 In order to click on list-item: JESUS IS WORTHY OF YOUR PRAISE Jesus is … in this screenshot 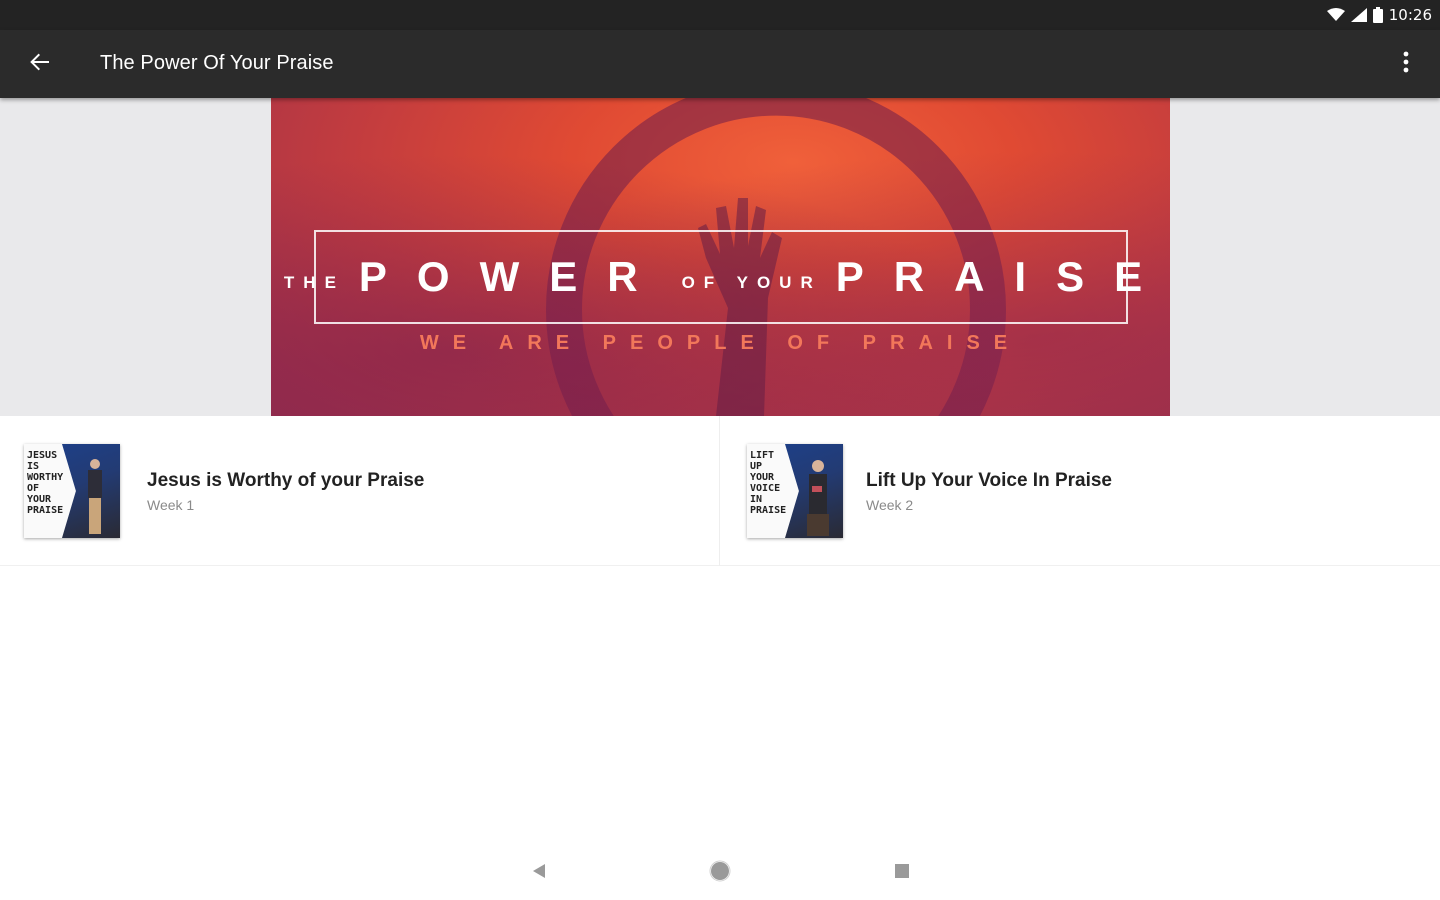, I will do `click(360, 491)`.